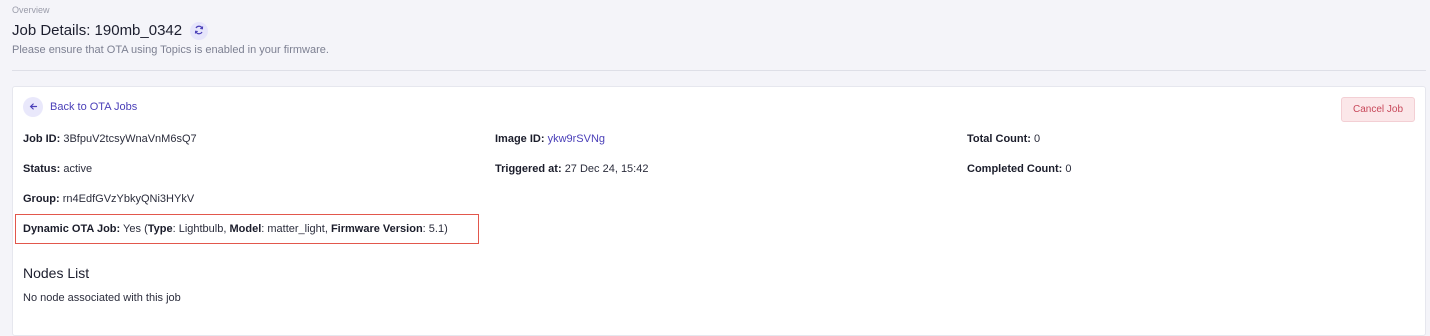 The image size is (1430, 336). What do you see at coordinates (102, 298) in the screenshot?
I see `nodes-empty-message: No node associated with this job` at bounding box center [102, 298].